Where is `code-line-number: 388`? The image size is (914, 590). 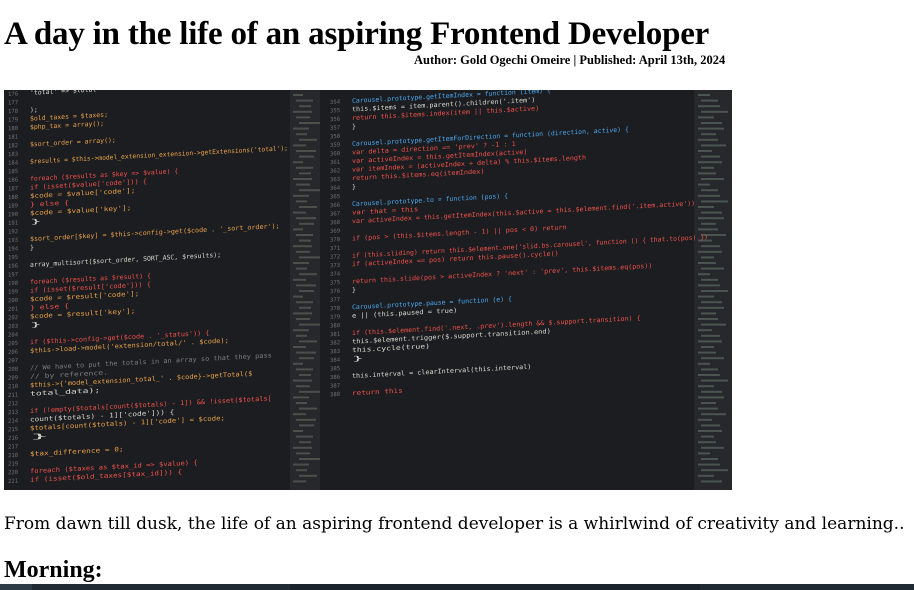
code-line-number: 388 is located at coordinates (335, 395).